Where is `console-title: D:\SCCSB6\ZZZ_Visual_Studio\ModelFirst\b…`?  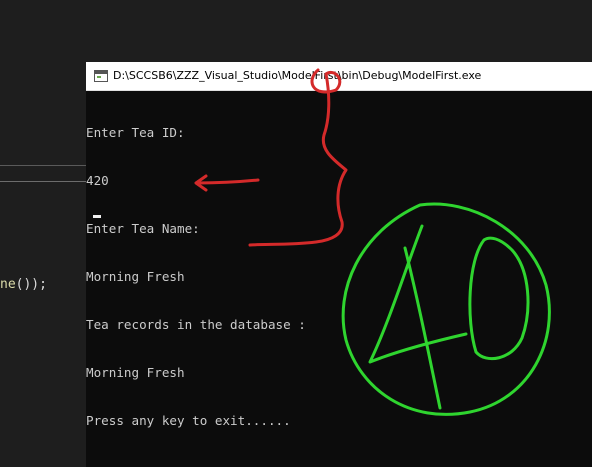
console-title: D:\SCCSB6\ZZZ_Visual_Studio\ModelFirst\b… is located at coordinates (297, 75).